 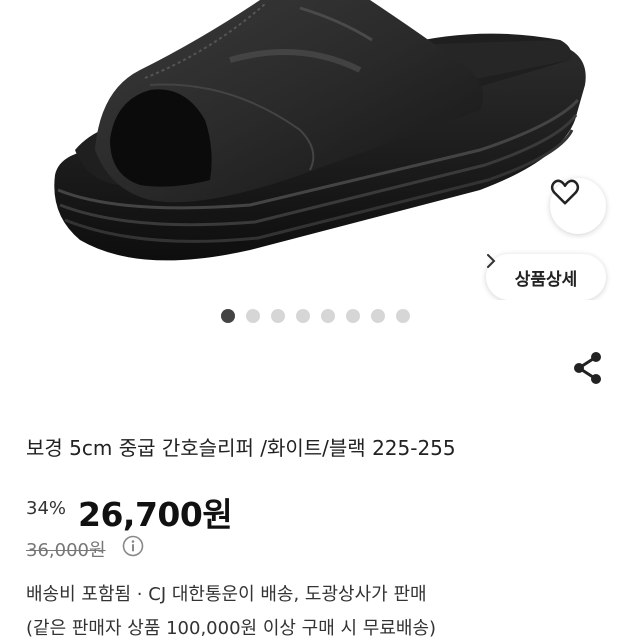 What do you see at coordinates (241, 448) in the screenshot?
I see `product-title: 보경 5cm 중굽 간호슬리퍼 /화이트/블랙 225-255` at bounding box center [241, 448].